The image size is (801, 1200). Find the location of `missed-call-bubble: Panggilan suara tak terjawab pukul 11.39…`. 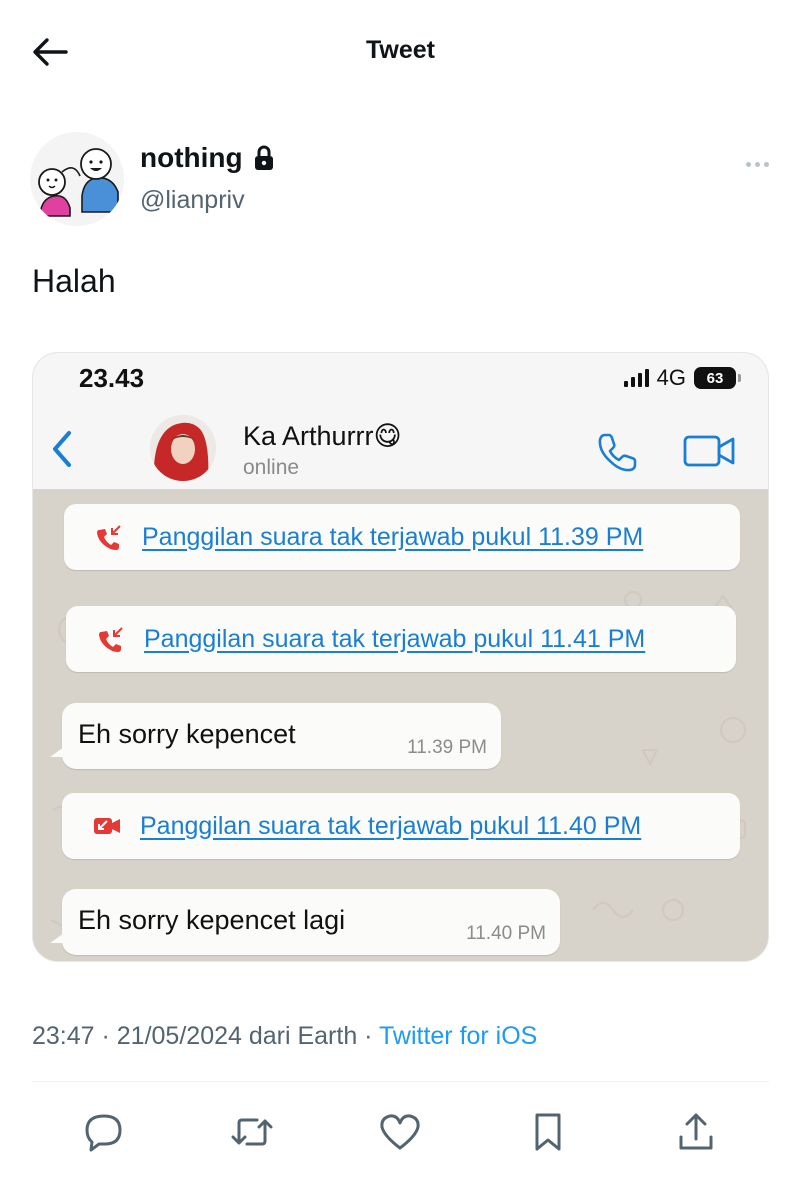

missed-call-bubble: Panggilan suara tak terjawab pukul 11.39… is located at coordinates (402, 537).